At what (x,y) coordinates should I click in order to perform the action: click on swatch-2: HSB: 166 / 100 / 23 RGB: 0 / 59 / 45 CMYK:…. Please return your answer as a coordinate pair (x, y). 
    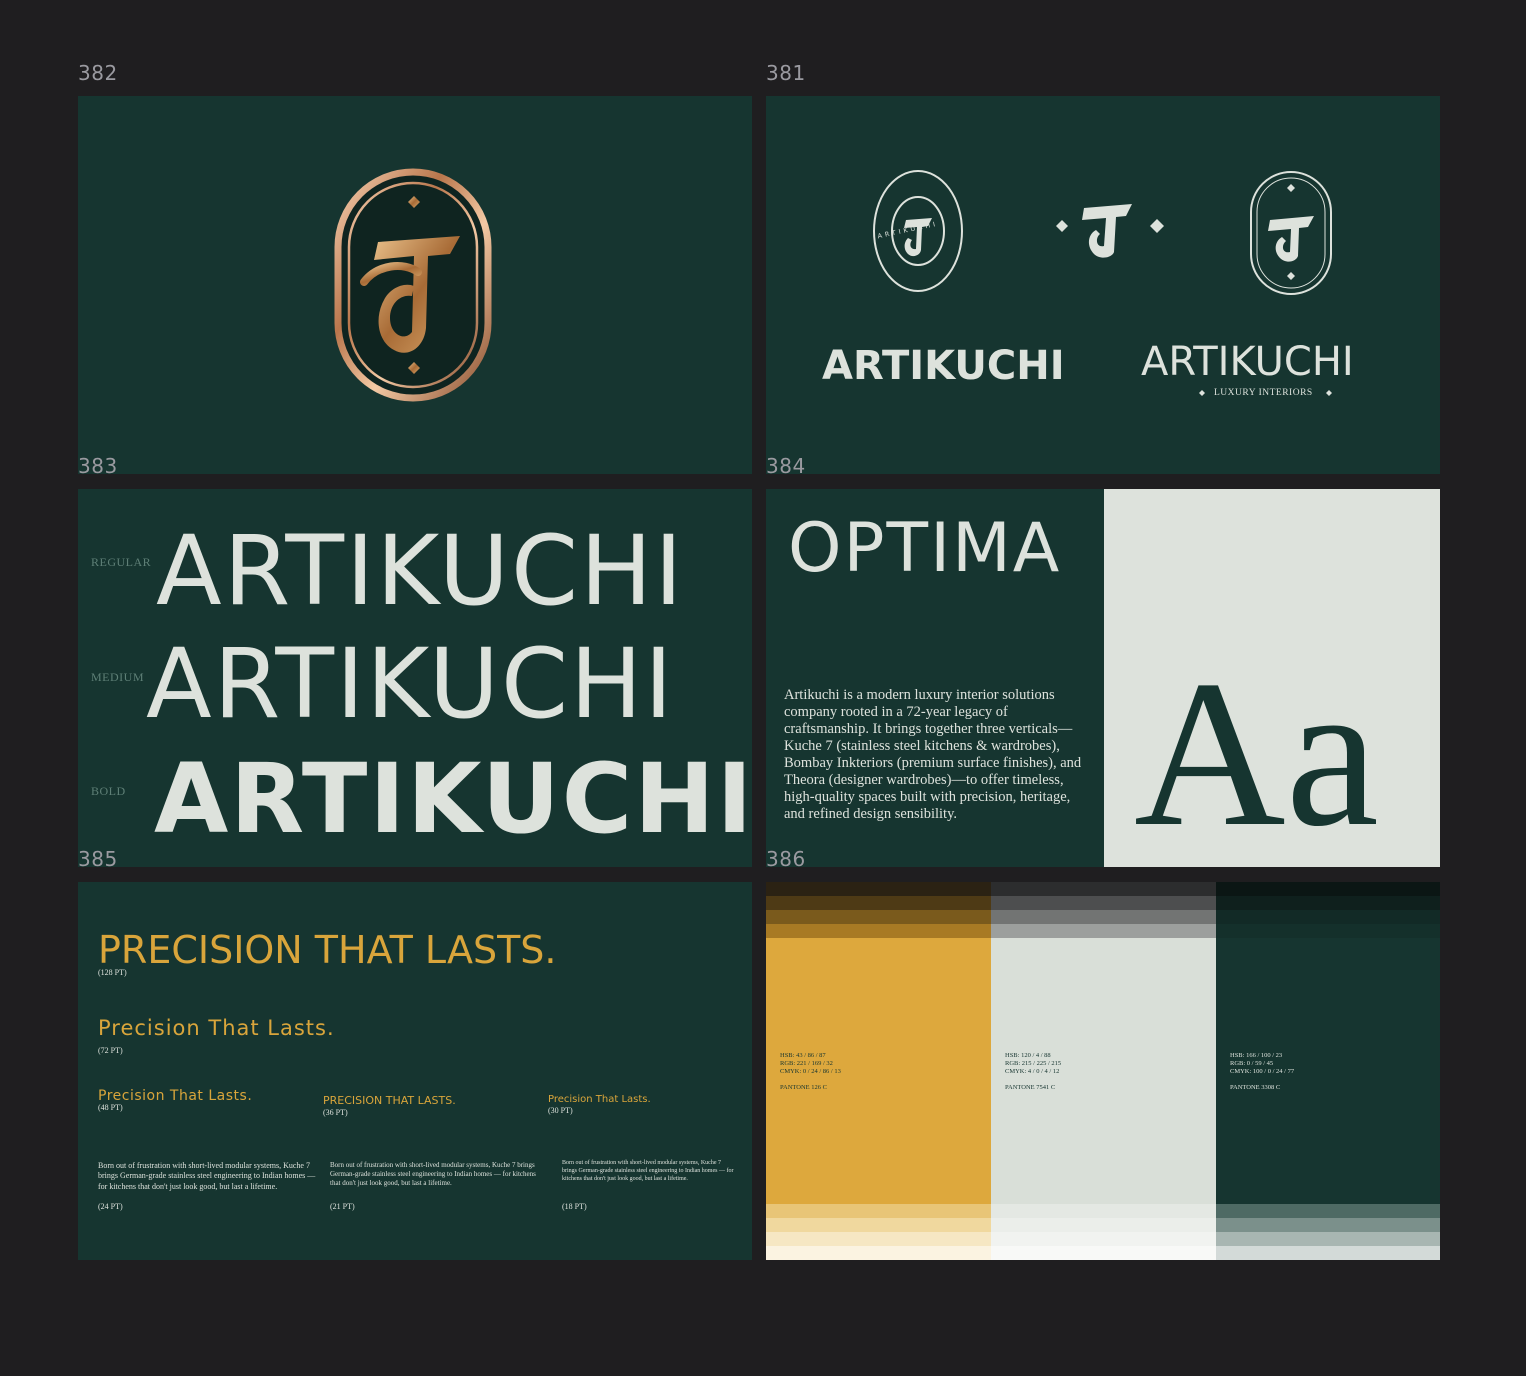
    Looking at the image, I should click on (1328, 1071).